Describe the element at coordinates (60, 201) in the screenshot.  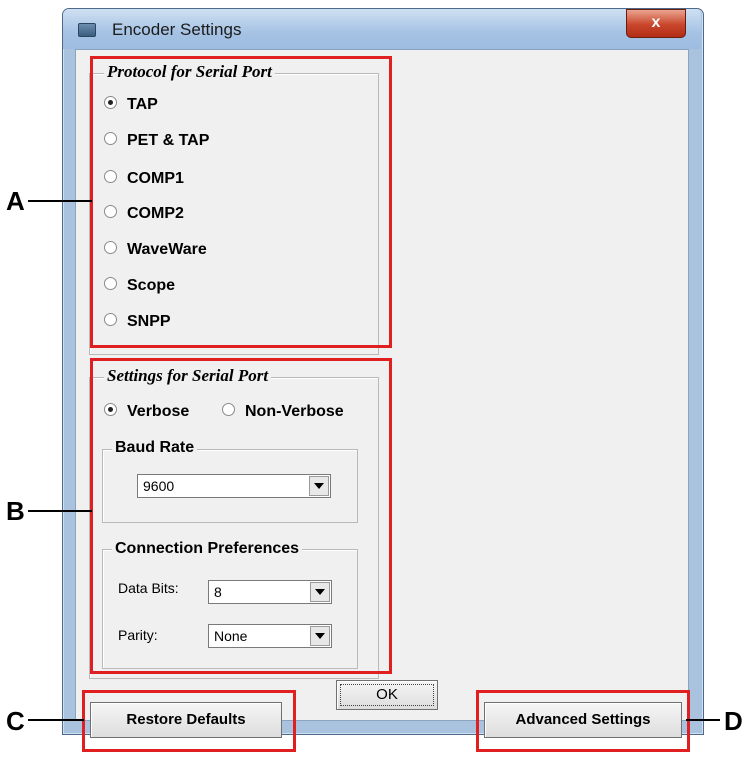
I see `callout-line-a` at that location.